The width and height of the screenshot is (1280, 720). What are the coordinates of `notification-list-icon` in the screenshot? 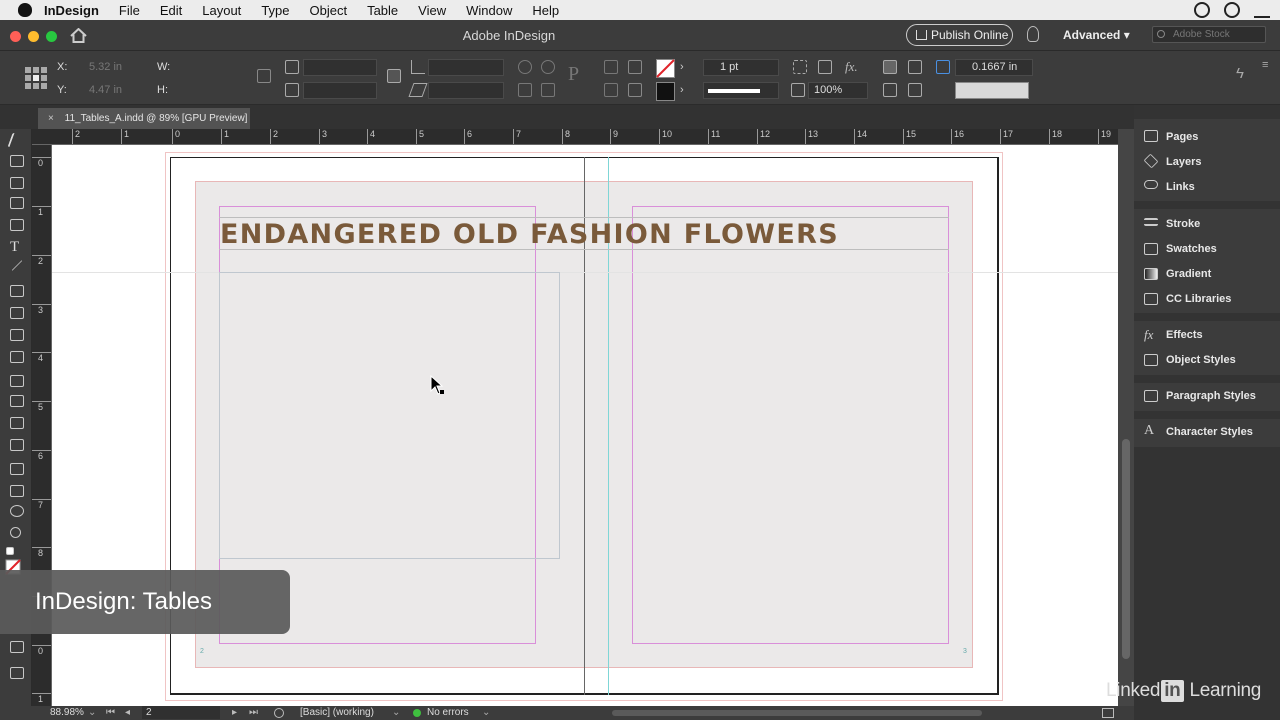 It's located at (1262, 10).